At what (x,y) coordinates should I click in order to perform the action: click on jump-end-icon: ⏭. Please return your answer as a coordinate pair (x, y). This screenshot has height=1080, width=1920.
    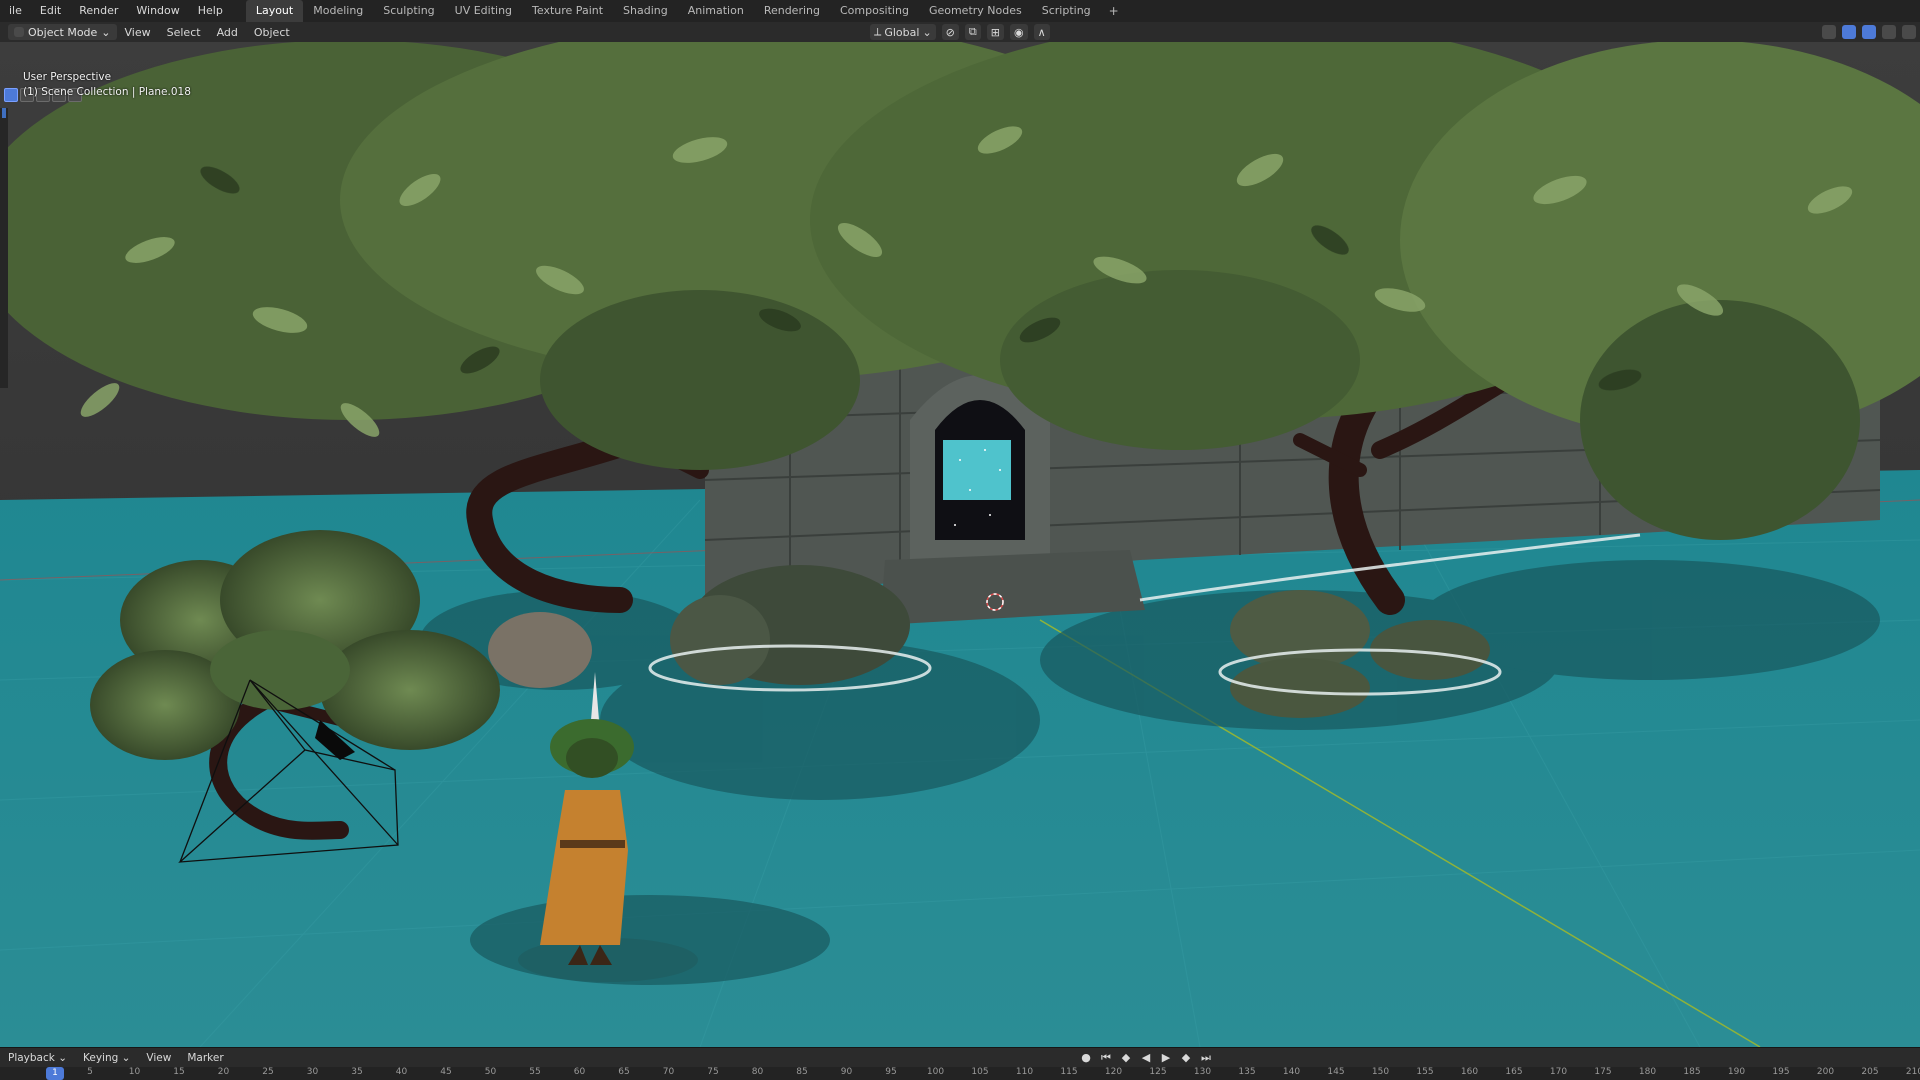
    Looking at the image, I should click on (1206, 1058).